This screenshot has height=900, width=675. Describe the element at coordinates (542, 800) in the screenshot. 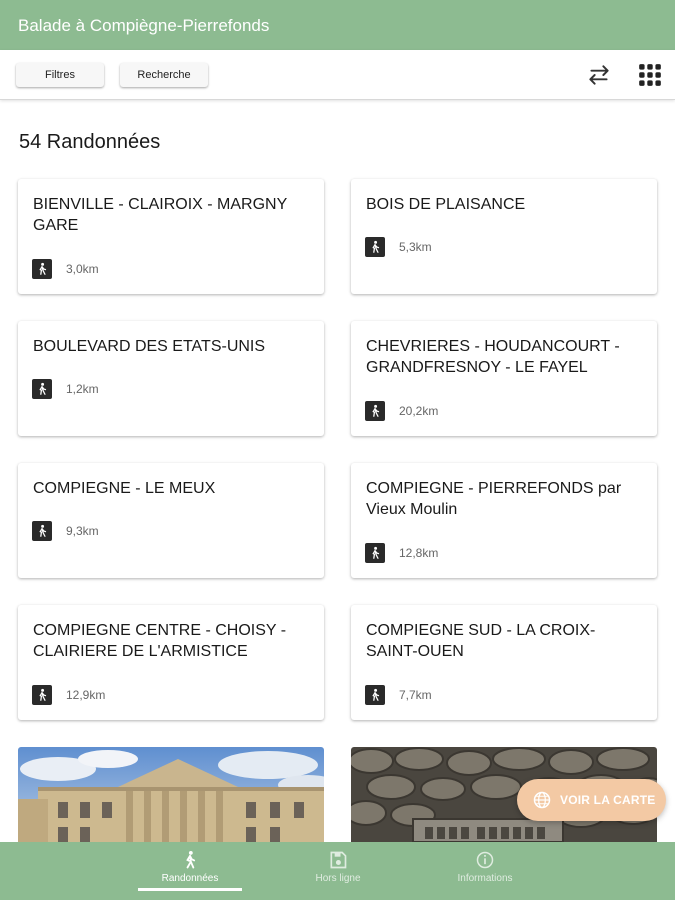

I see `globe-icon` at that location.